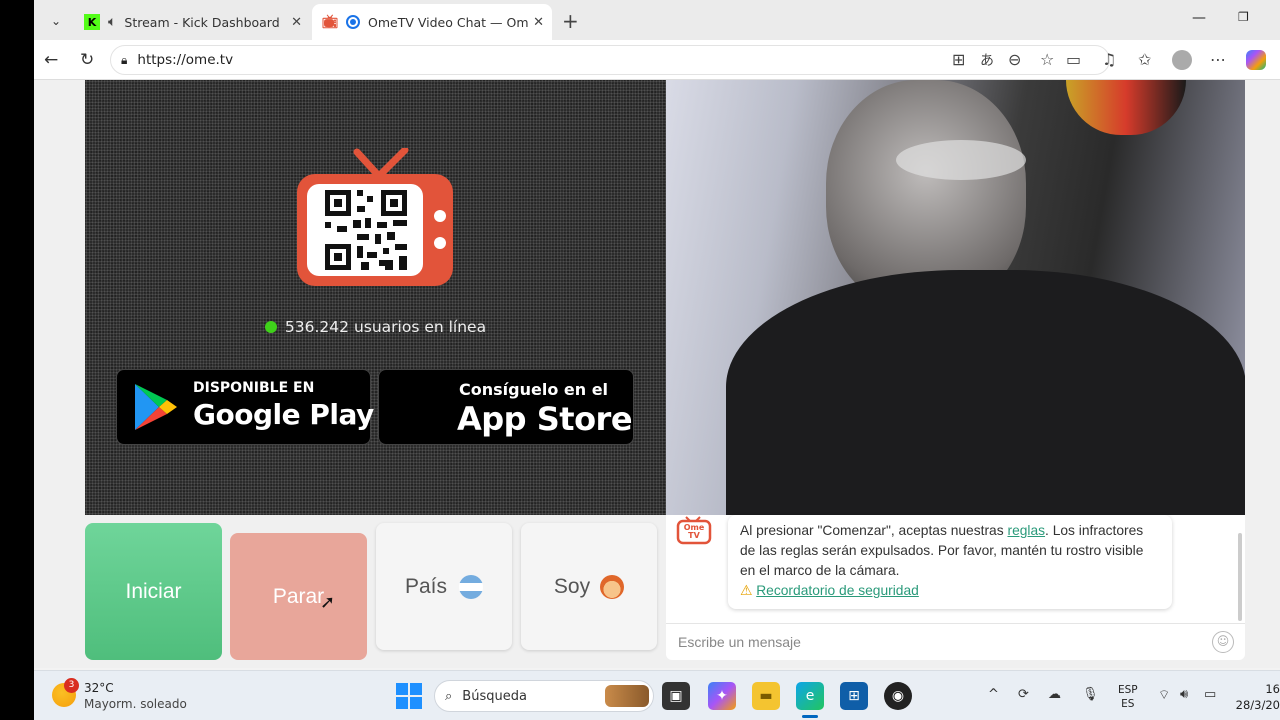 This screenshot has width=1280, height=720. Describe the element at coordinates (837, 590) in the screenshot. I see `safety-reminder-link: Recordatorio de seguridad` at that location.